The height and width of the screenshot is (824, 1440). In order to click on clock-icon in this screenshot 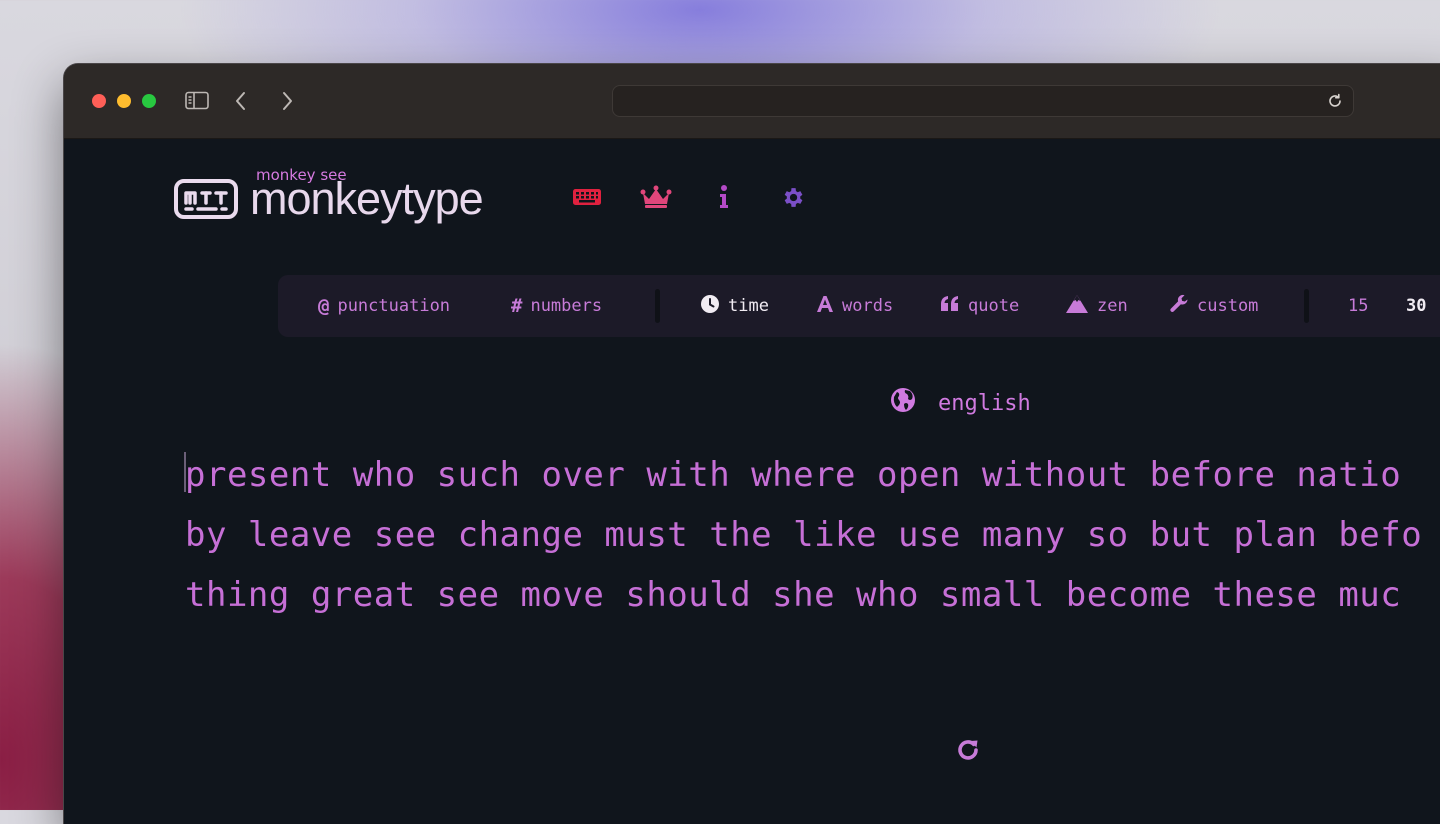, I will do `click(710, 306)`.